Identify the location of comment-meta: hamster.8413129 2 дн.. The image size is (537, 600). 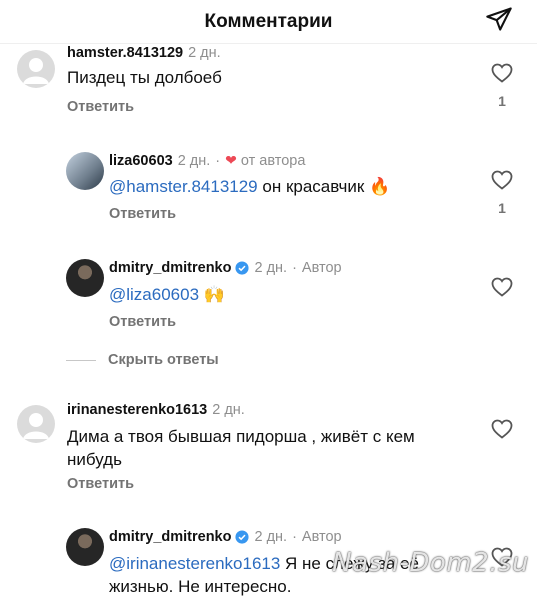
(144, 53).